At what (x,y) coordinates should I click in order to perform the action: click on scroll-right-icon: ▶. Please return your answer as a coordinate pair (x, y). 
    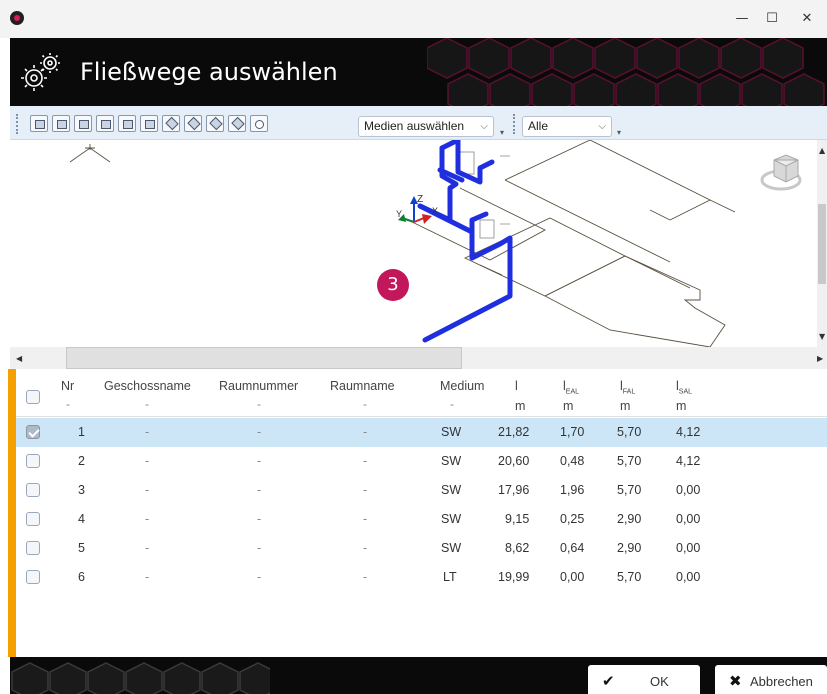
    Looking at the image, I should click on (820, 358).